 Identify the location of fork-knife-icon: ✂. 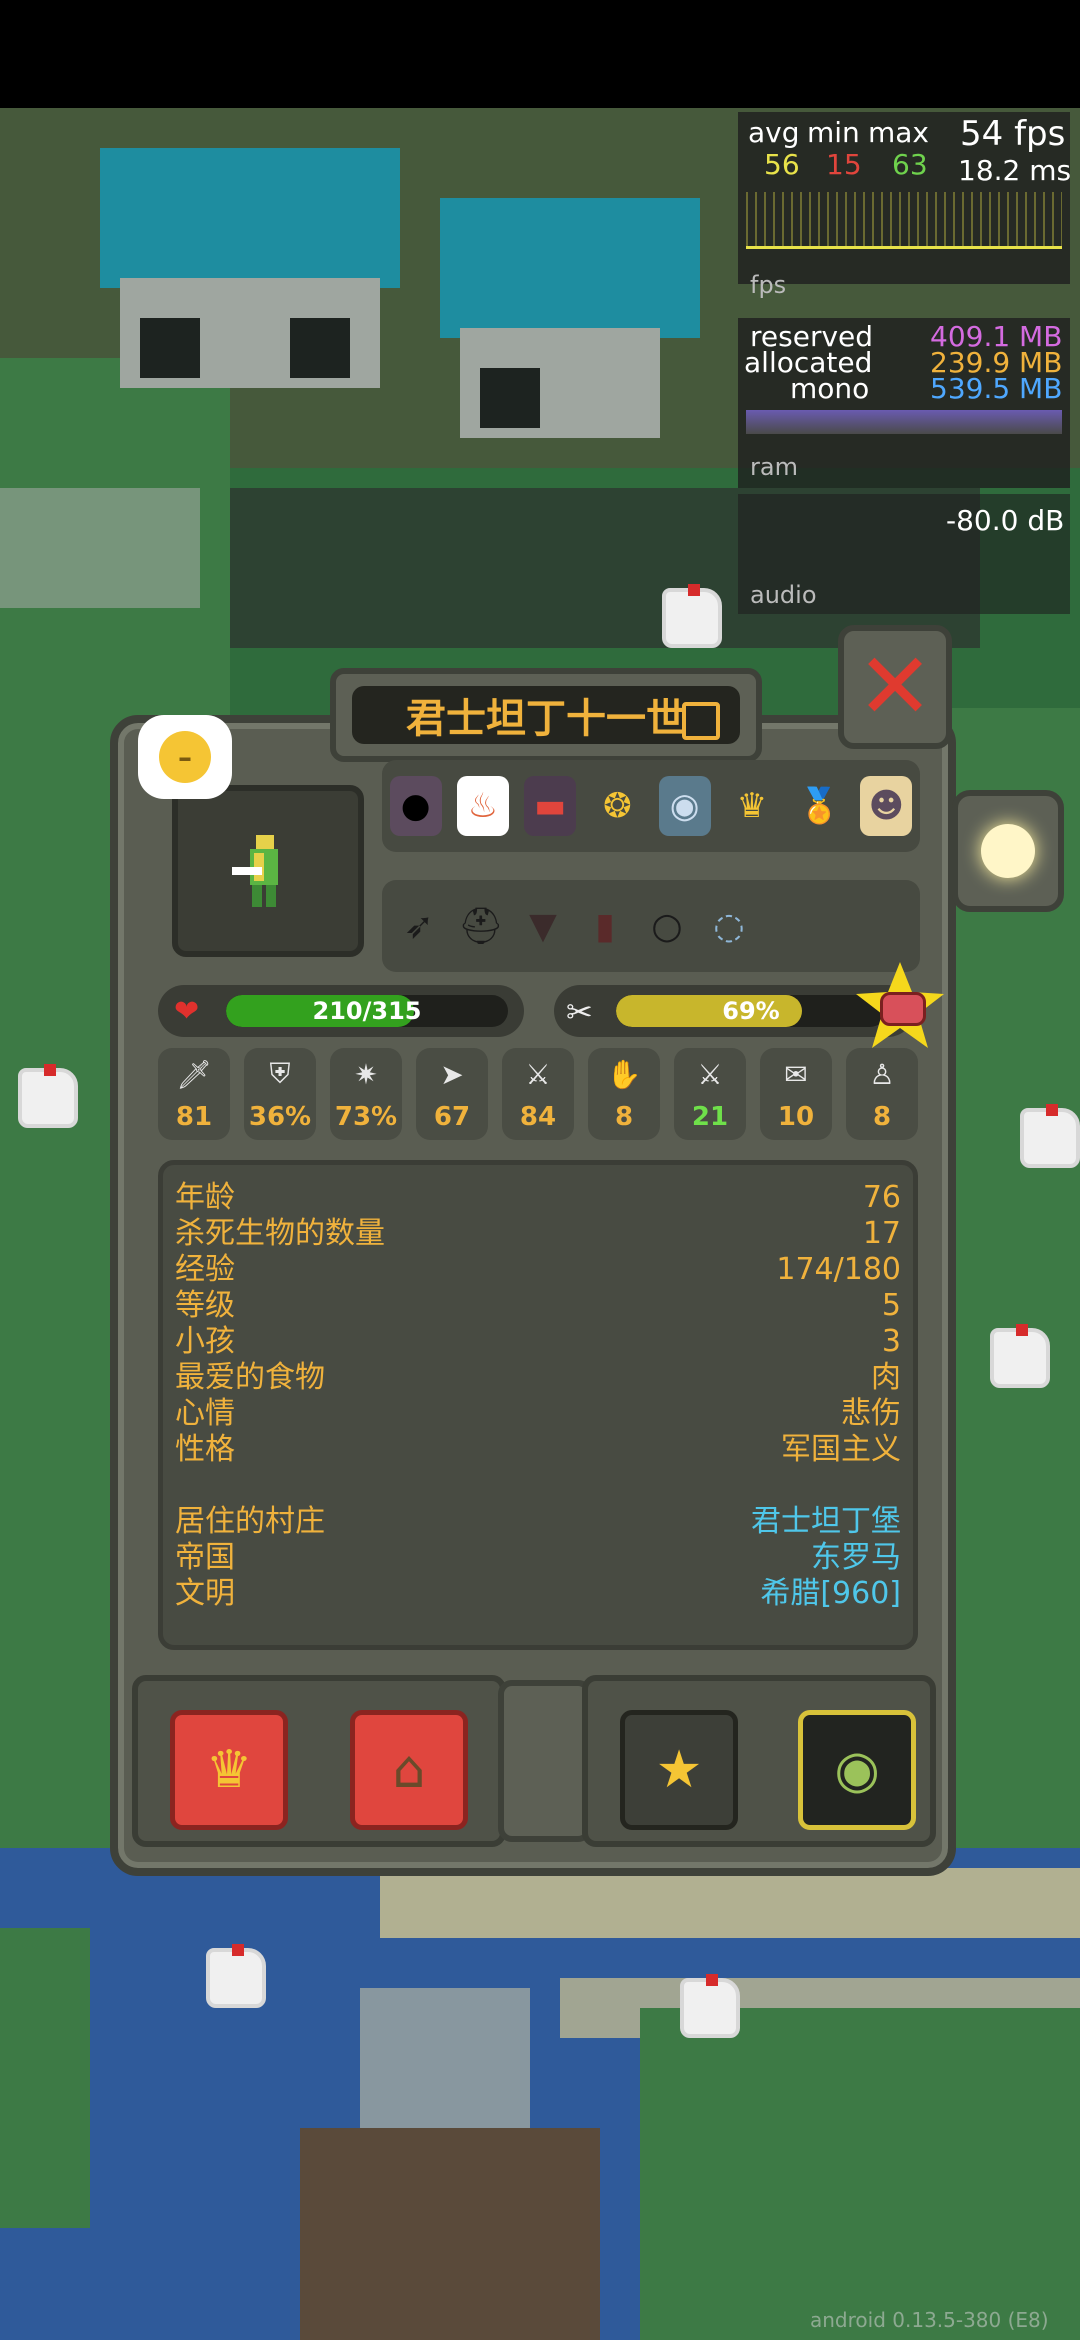
(579, 1012).